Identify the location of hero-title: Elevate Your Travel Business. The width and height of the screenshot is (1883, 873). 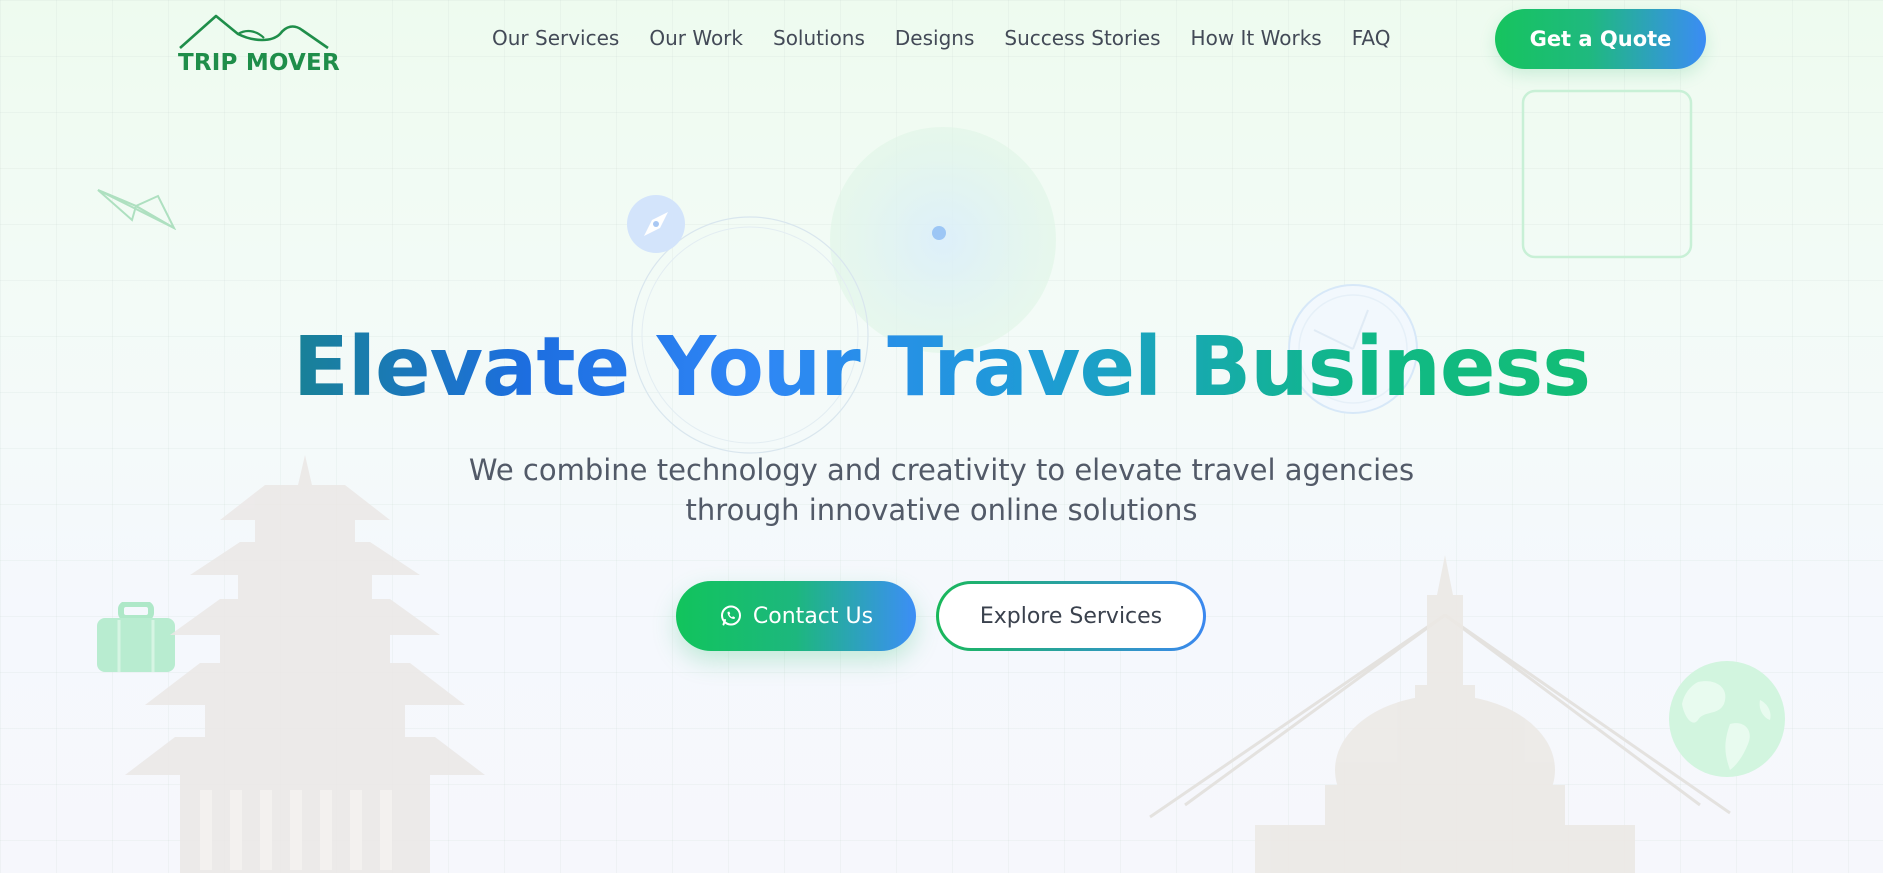
(941, 368).